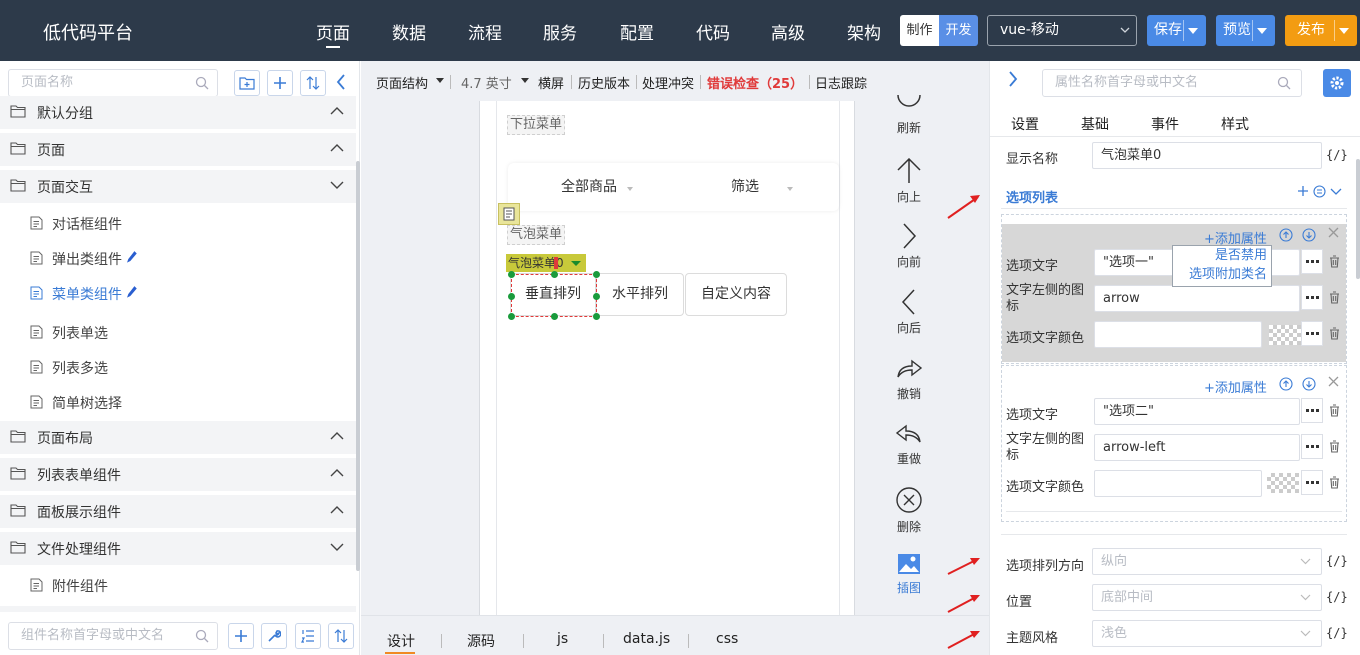 The height and width of the screenshot is (655, 1360). Describe the element at coordinates (919, 30) in the screenshot. I see `mode-make-button: 制作` at that location.